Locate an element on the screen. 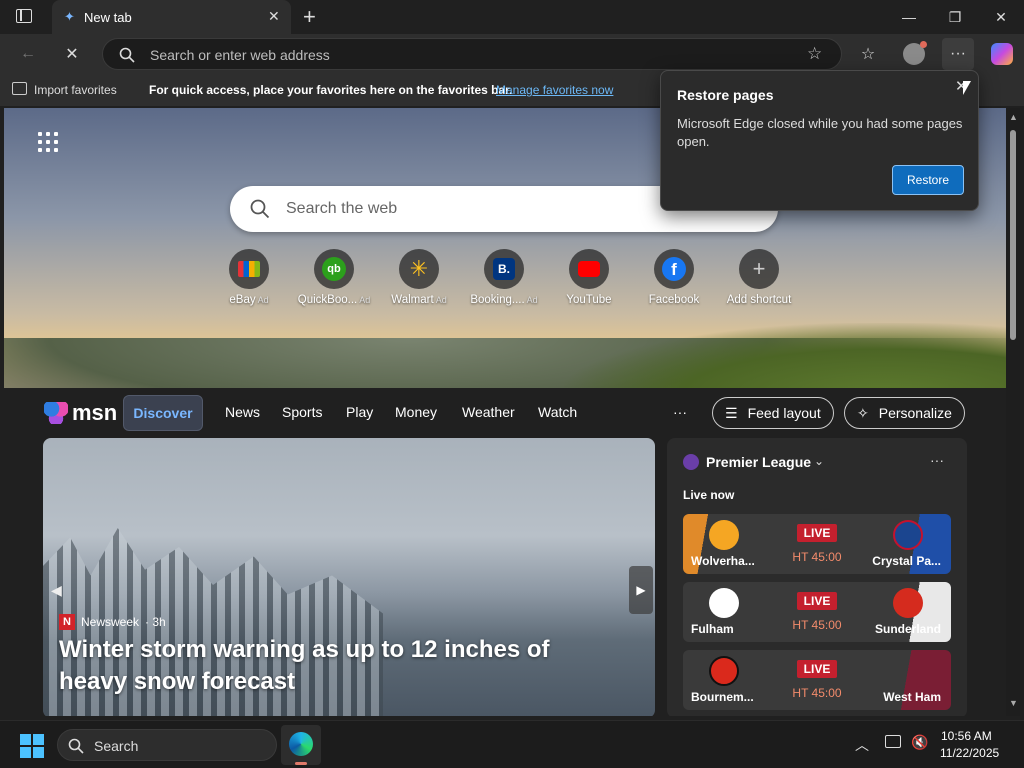 This screenshot has height=768, width=1024. scroll-down-icon: ▼ is located at coordinates (1013, 703).